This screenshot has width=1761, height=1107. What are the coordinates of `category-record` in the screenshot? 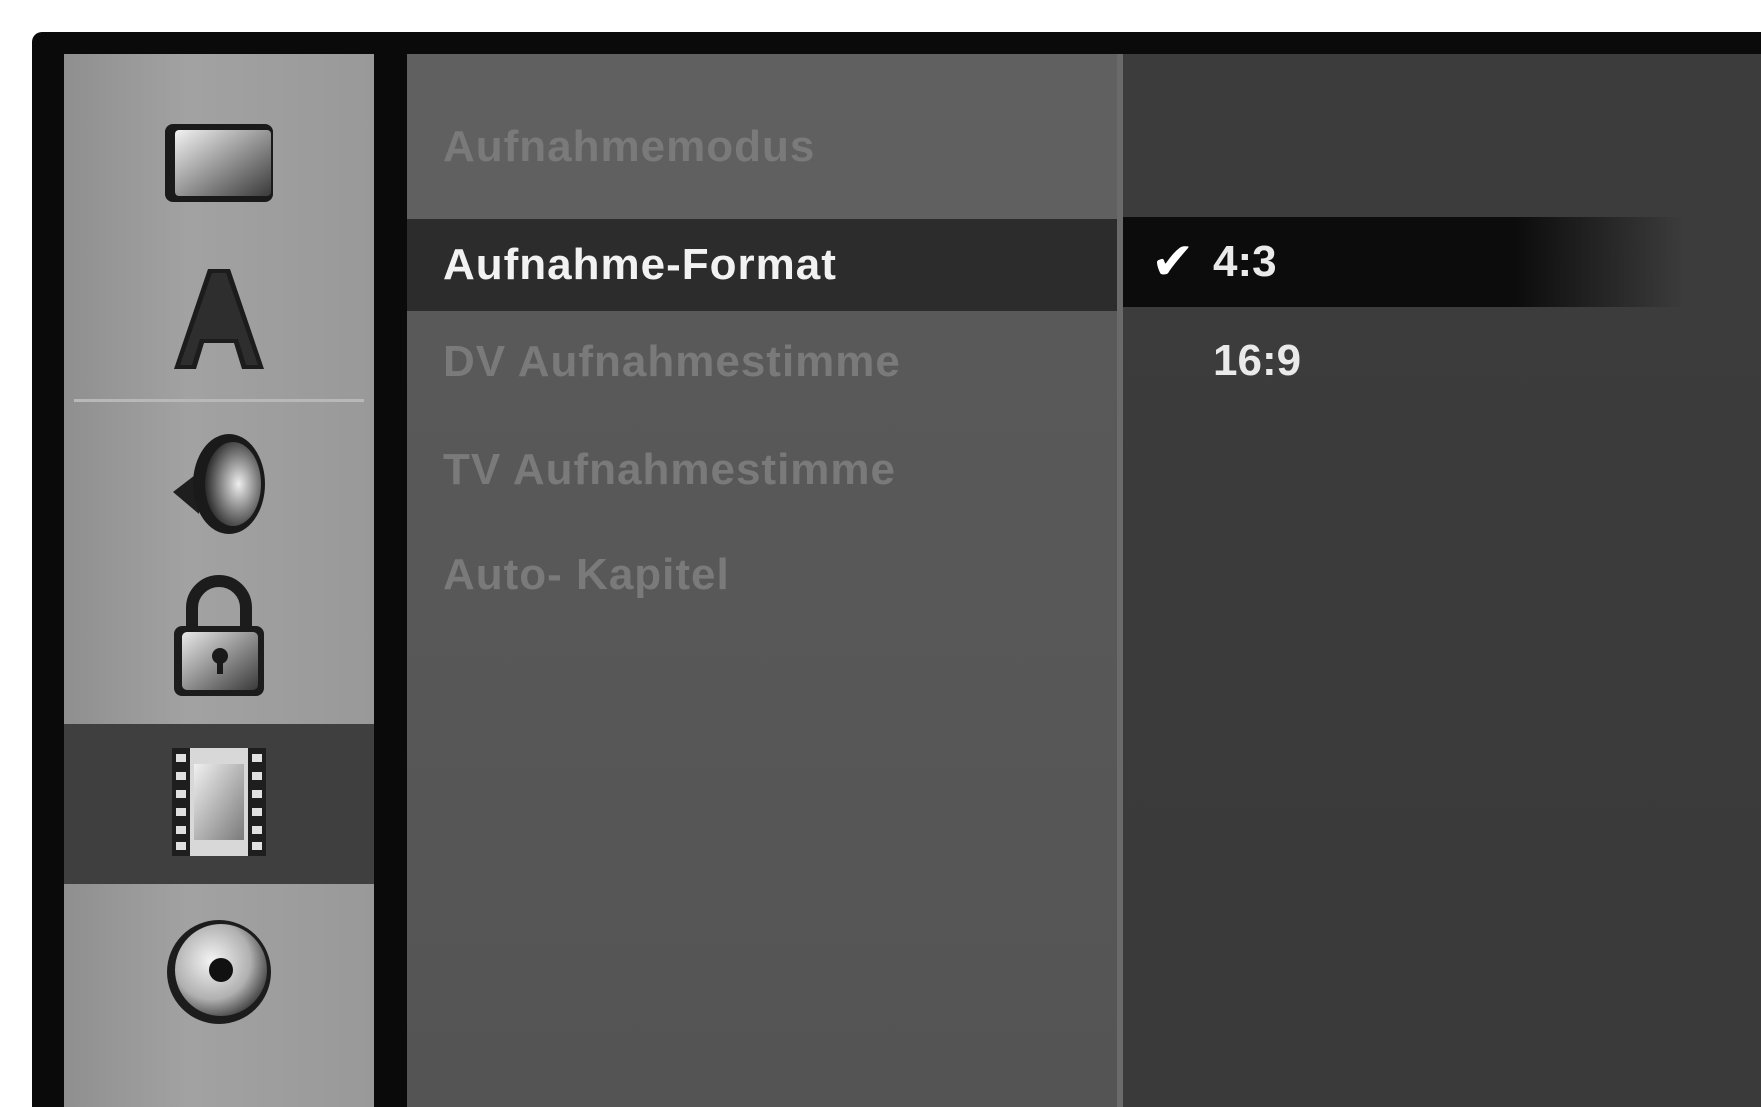 It's located at (219, 804).